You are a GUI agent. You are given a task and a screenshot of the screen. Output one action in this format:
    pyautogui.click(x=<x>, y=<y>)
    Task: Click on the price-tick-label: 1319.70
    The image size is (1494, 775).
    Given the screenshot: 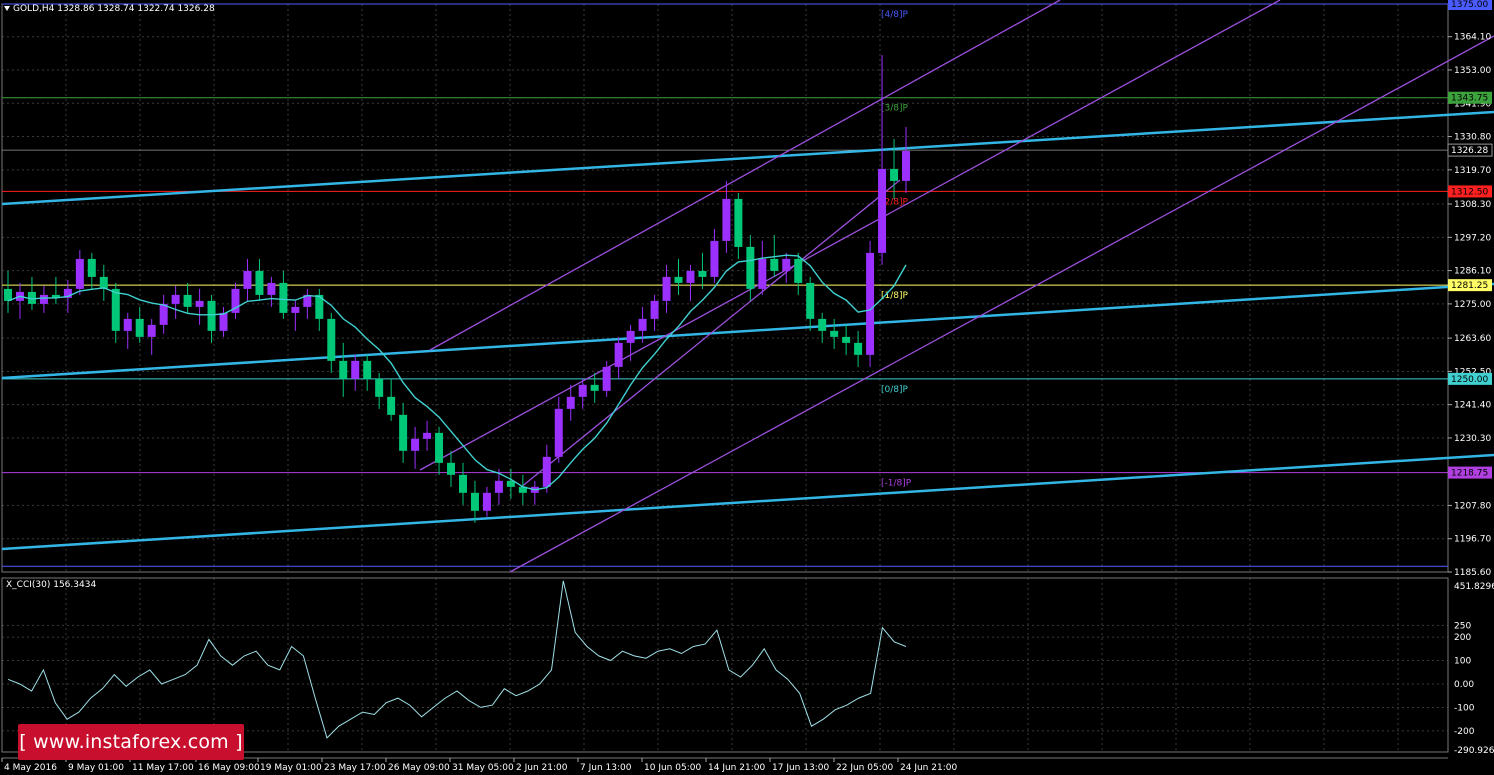 What is the action you would take?
    pyautogui.click(x=1472, y=171)
    